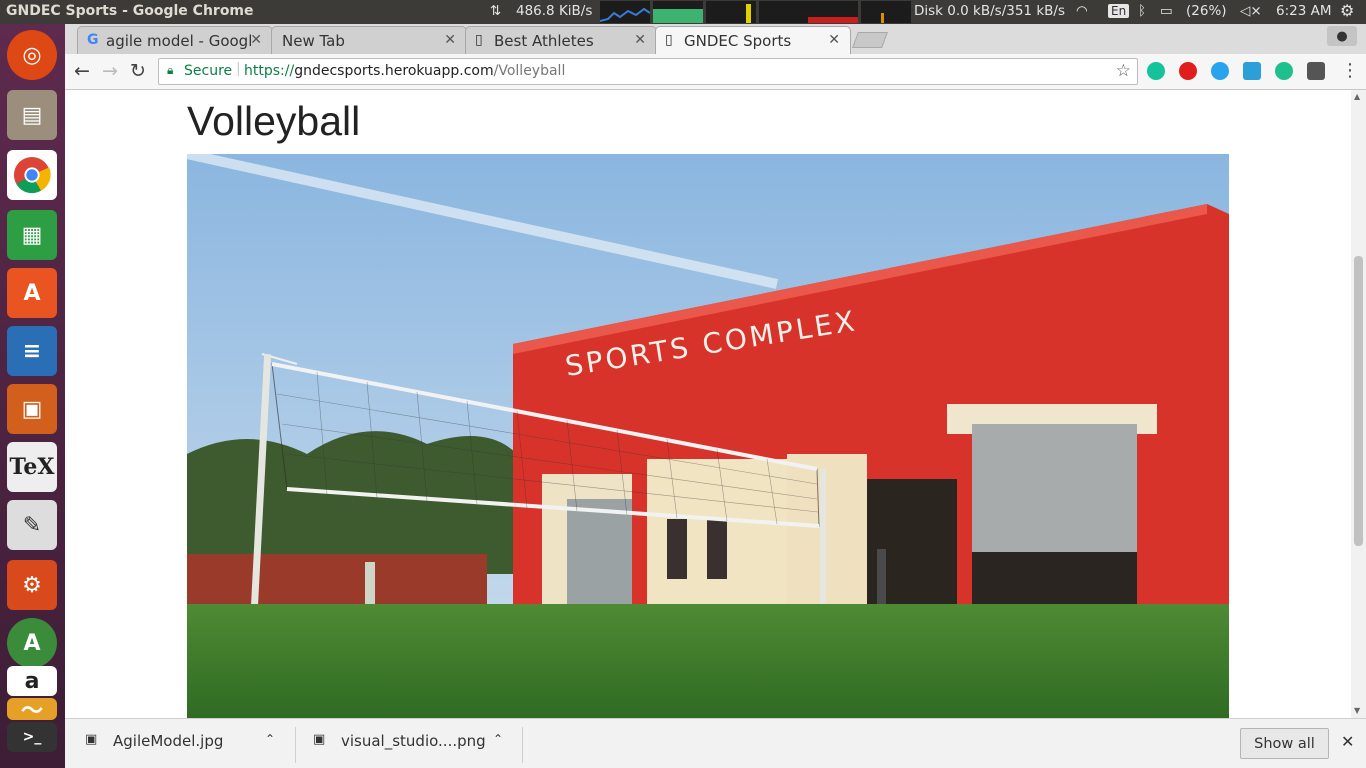 The width and height of the screenshot is (1366, 768). I want to click on tab-agile-model: G agile model - Googl ✕, so click(175, 40).